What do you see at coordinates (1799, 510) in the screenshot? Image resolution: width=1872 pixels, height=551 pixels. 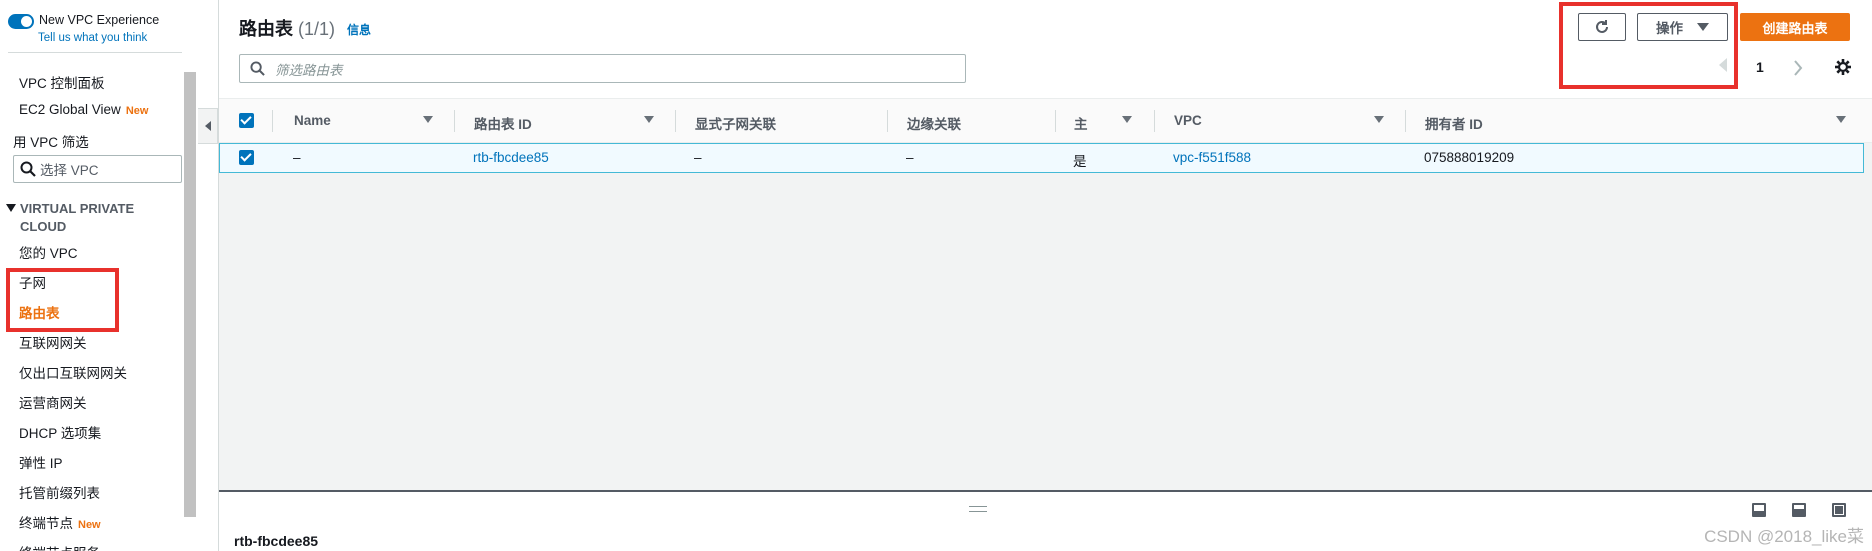 I see `panel-half-icon` at bounding box center [1799, 510].